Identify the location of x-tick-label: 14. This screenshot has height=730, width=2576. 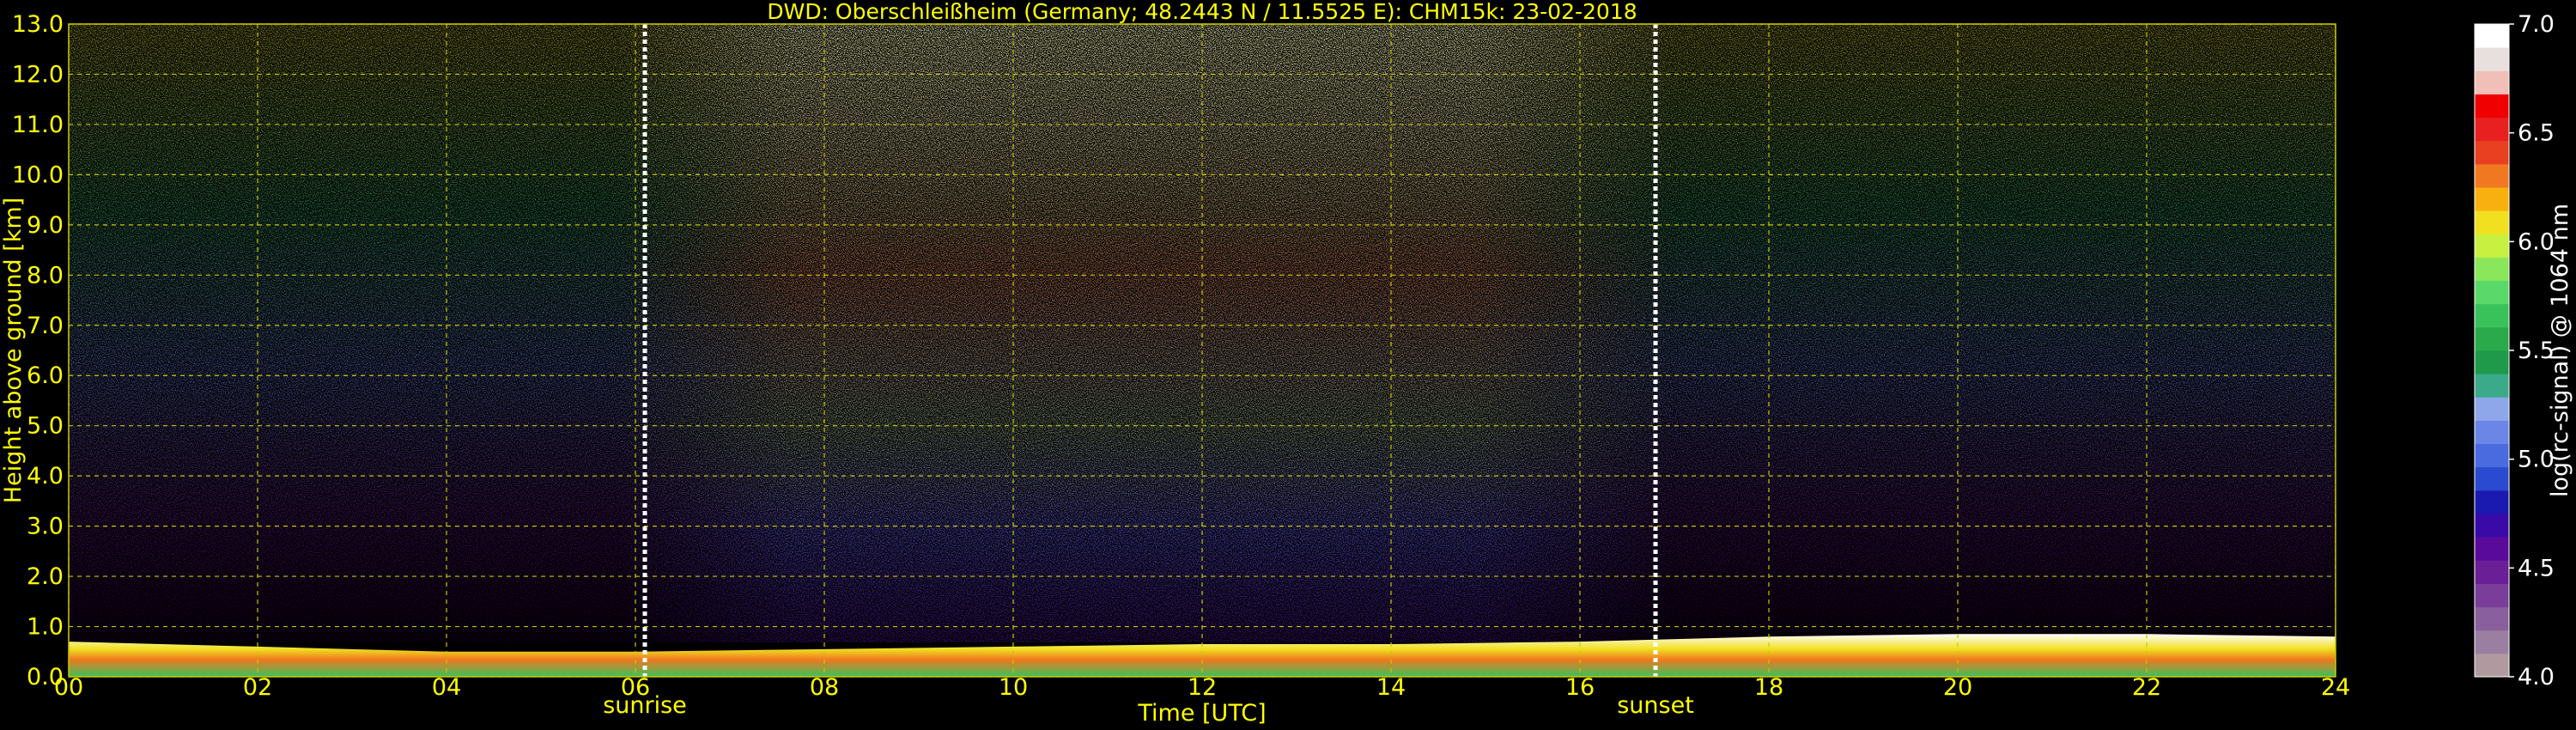
(1391, 687).